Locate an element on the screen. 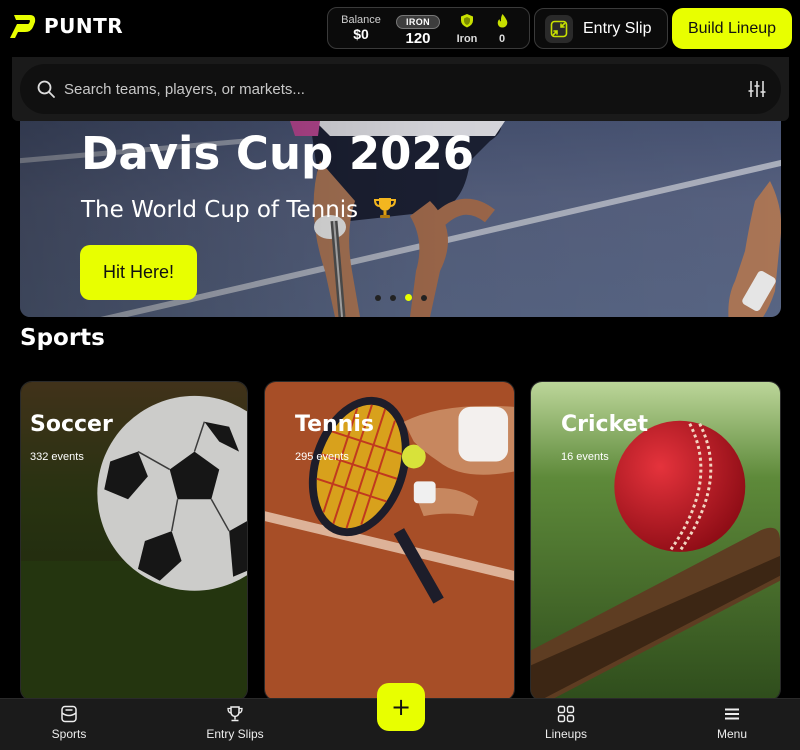 The width and height of the screenshot is (800, 750). search-field is located at coordinates (400, 89).